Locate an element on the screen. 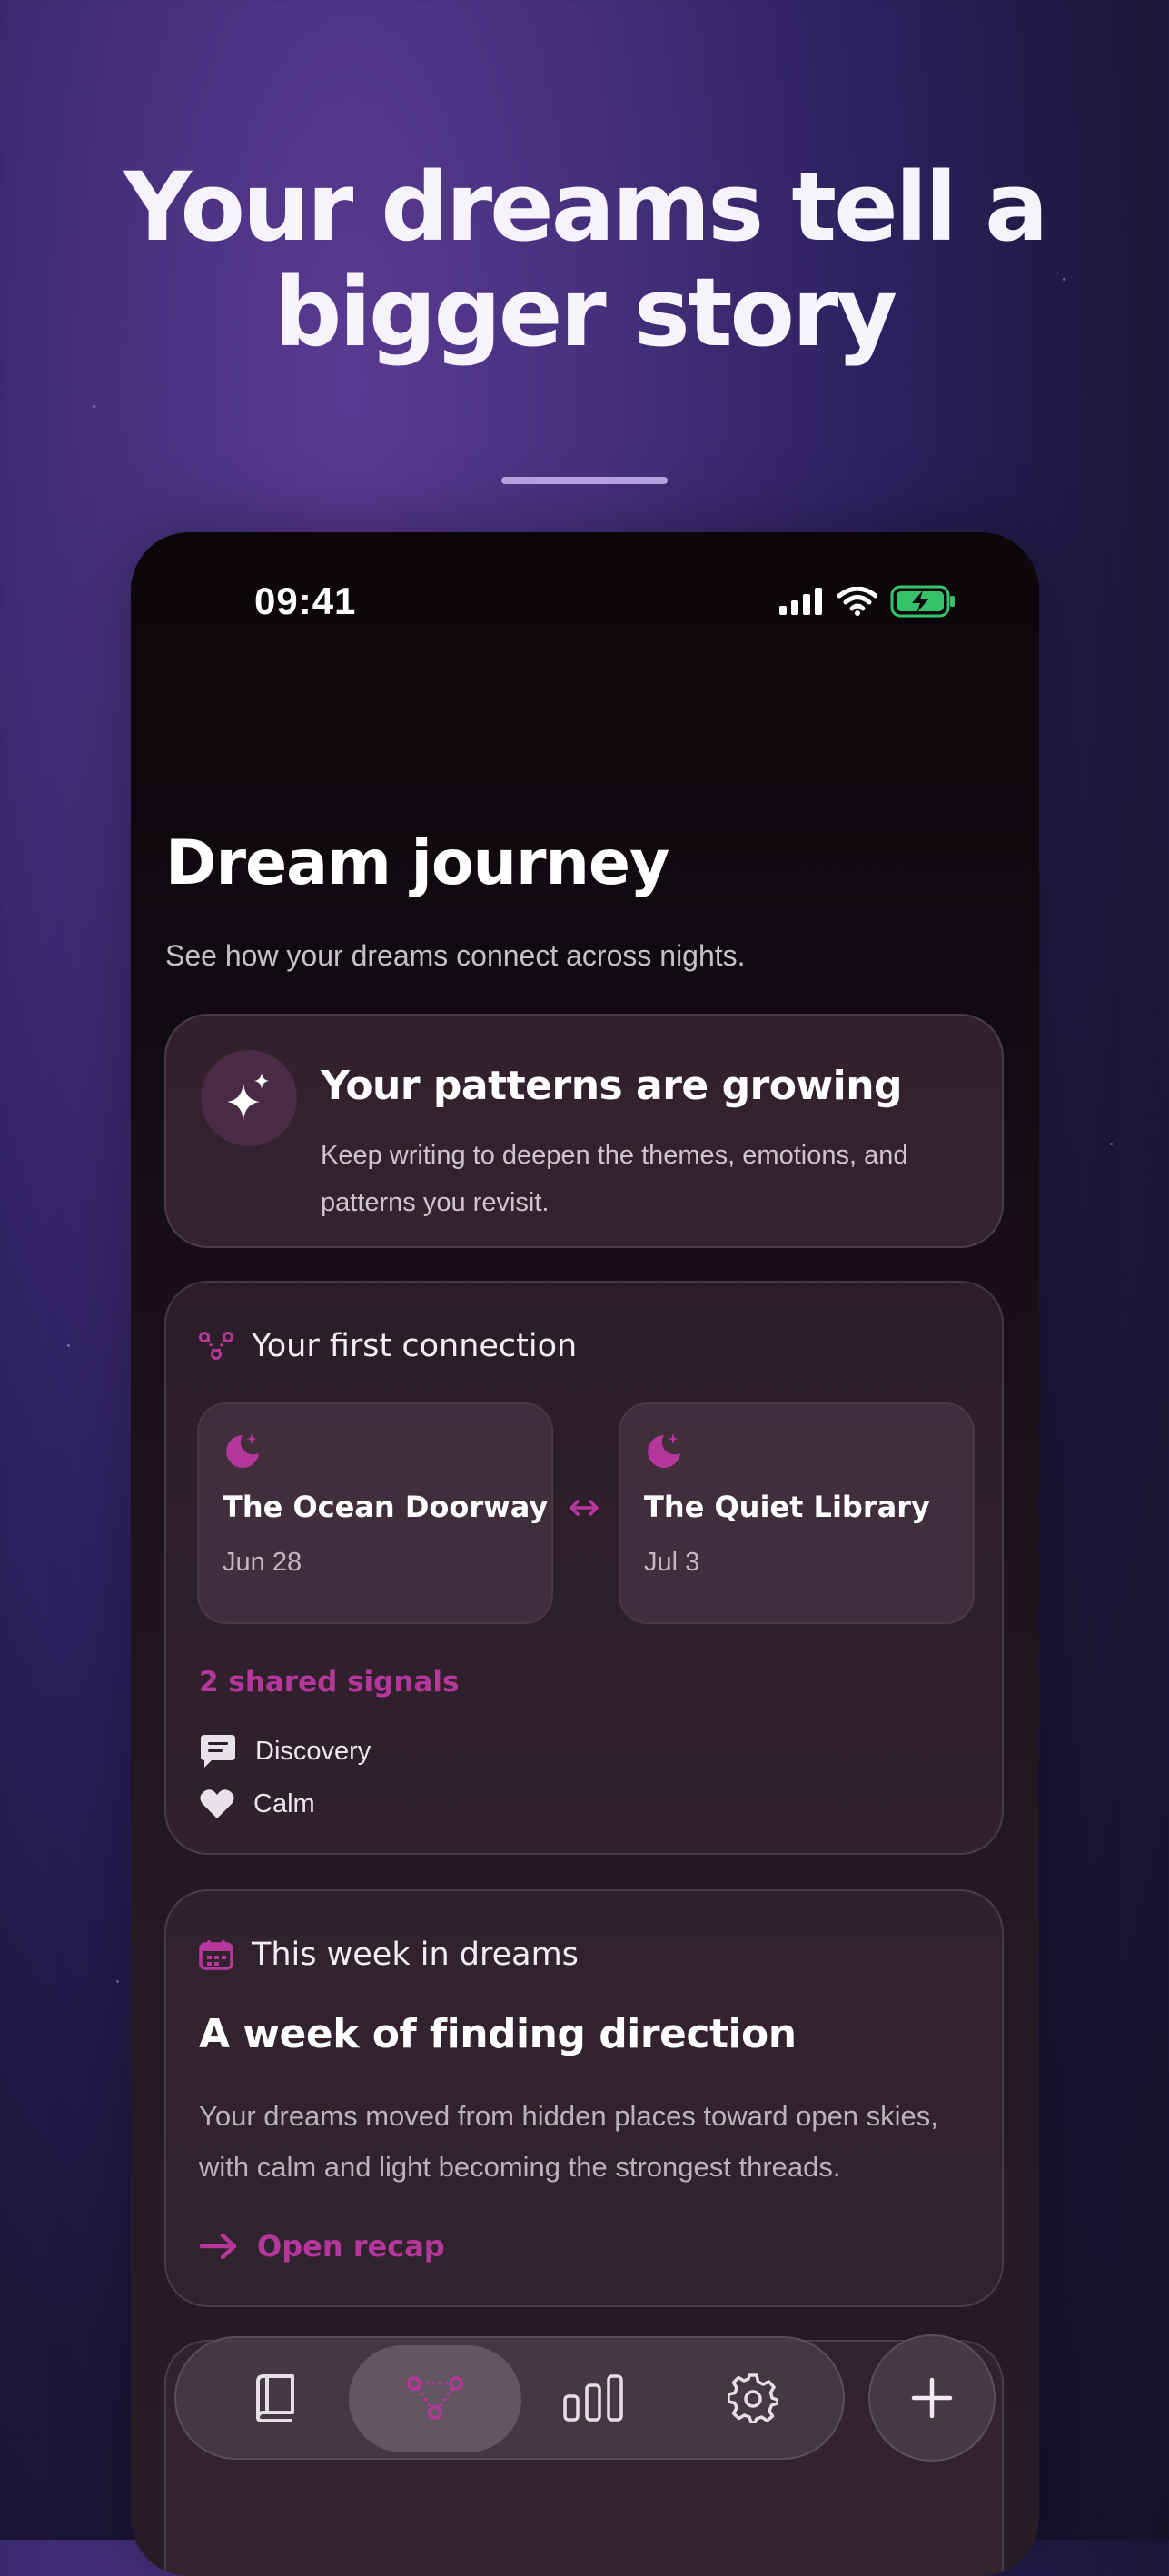 This screenshot has width=1169, height=2576. journal-icon is located at coordinates (275, 2398).